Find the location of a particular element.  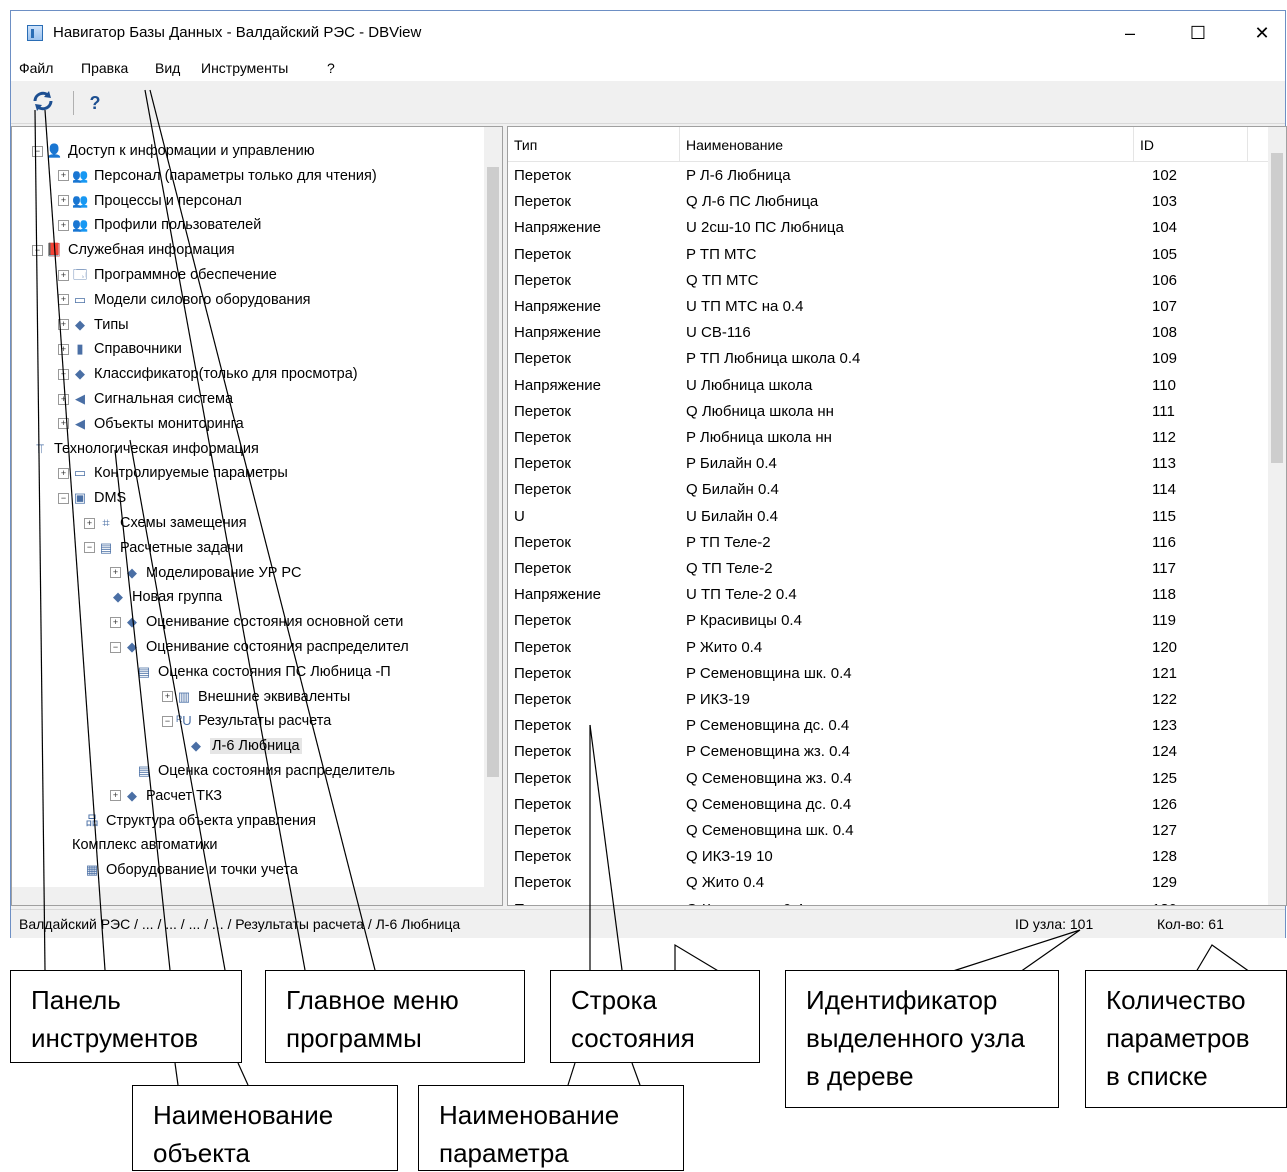

tree-node: + ◀ Сигнальная система is located at coordinates (145, 399).